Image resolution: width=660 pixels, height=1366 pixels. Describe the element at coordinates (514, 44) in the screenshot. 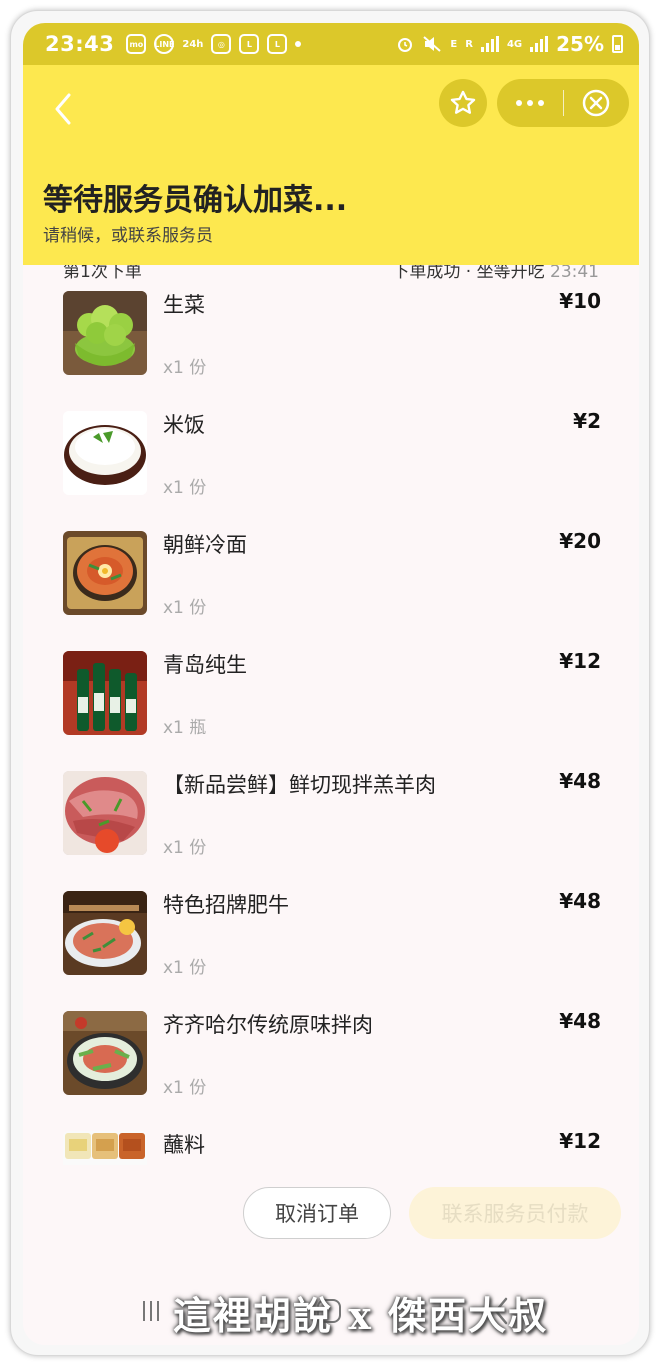

I see `network-4g-badge: 4G` at that location.